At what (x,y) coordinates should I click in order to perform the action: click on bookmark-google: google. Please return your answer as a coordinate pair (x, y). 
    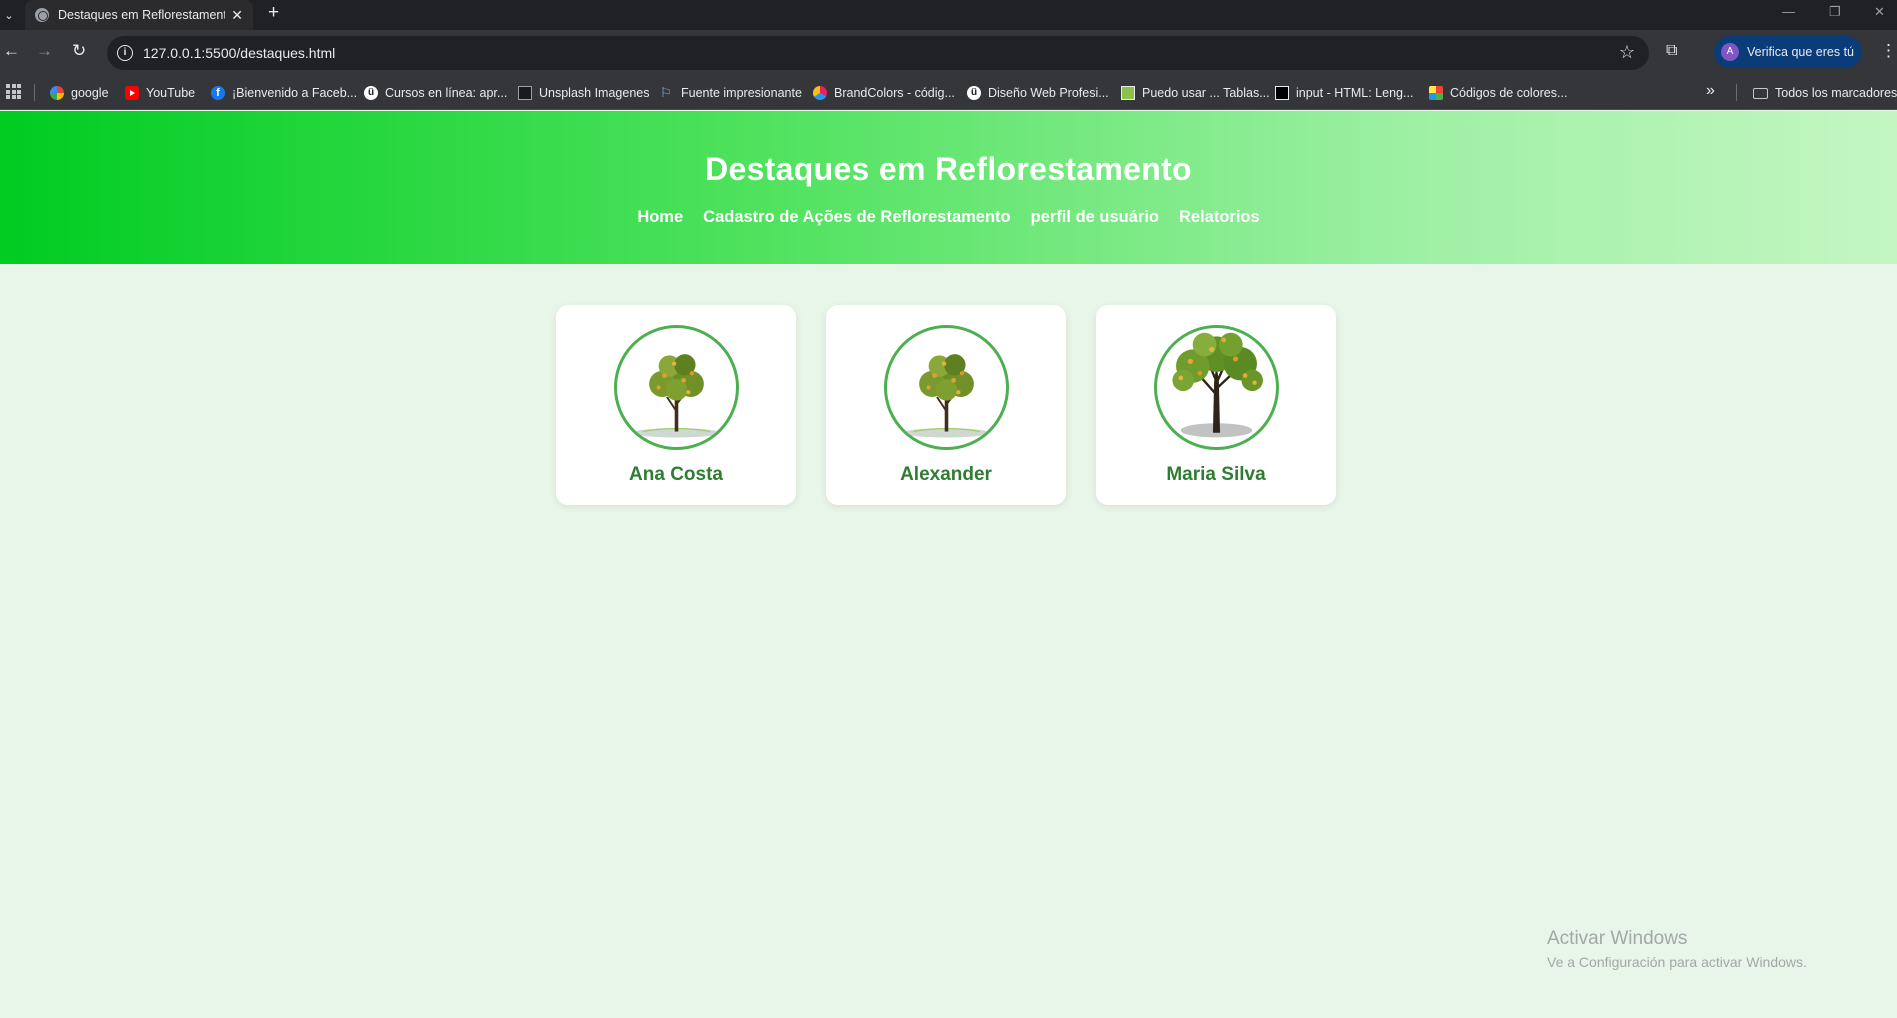
    Looking at the image, I should click on (79, 93).